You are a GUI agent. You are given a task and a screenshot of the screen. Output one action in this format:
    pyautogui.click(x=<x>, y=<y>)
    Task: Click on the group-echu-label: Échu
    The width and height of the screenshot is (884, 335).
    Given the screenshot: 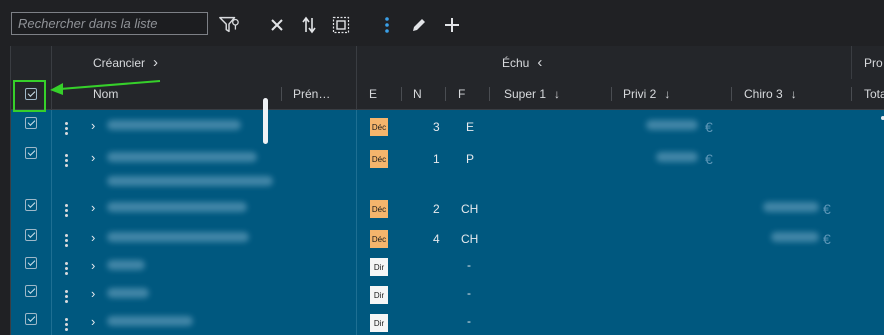 What is the action you would take?
    pyautogui.click(x=516, y=62)
    